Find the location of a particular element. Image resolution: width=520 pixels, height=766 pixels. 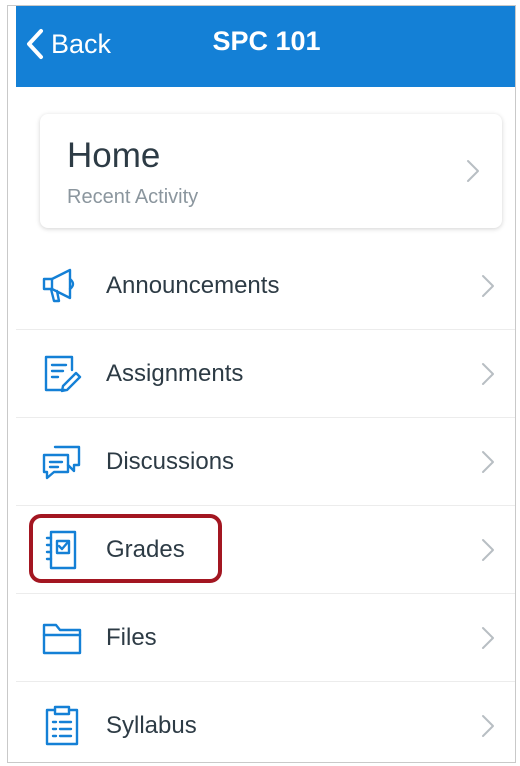

nav-item-syllabus: Syllabus is located at coordinates (265, 722).